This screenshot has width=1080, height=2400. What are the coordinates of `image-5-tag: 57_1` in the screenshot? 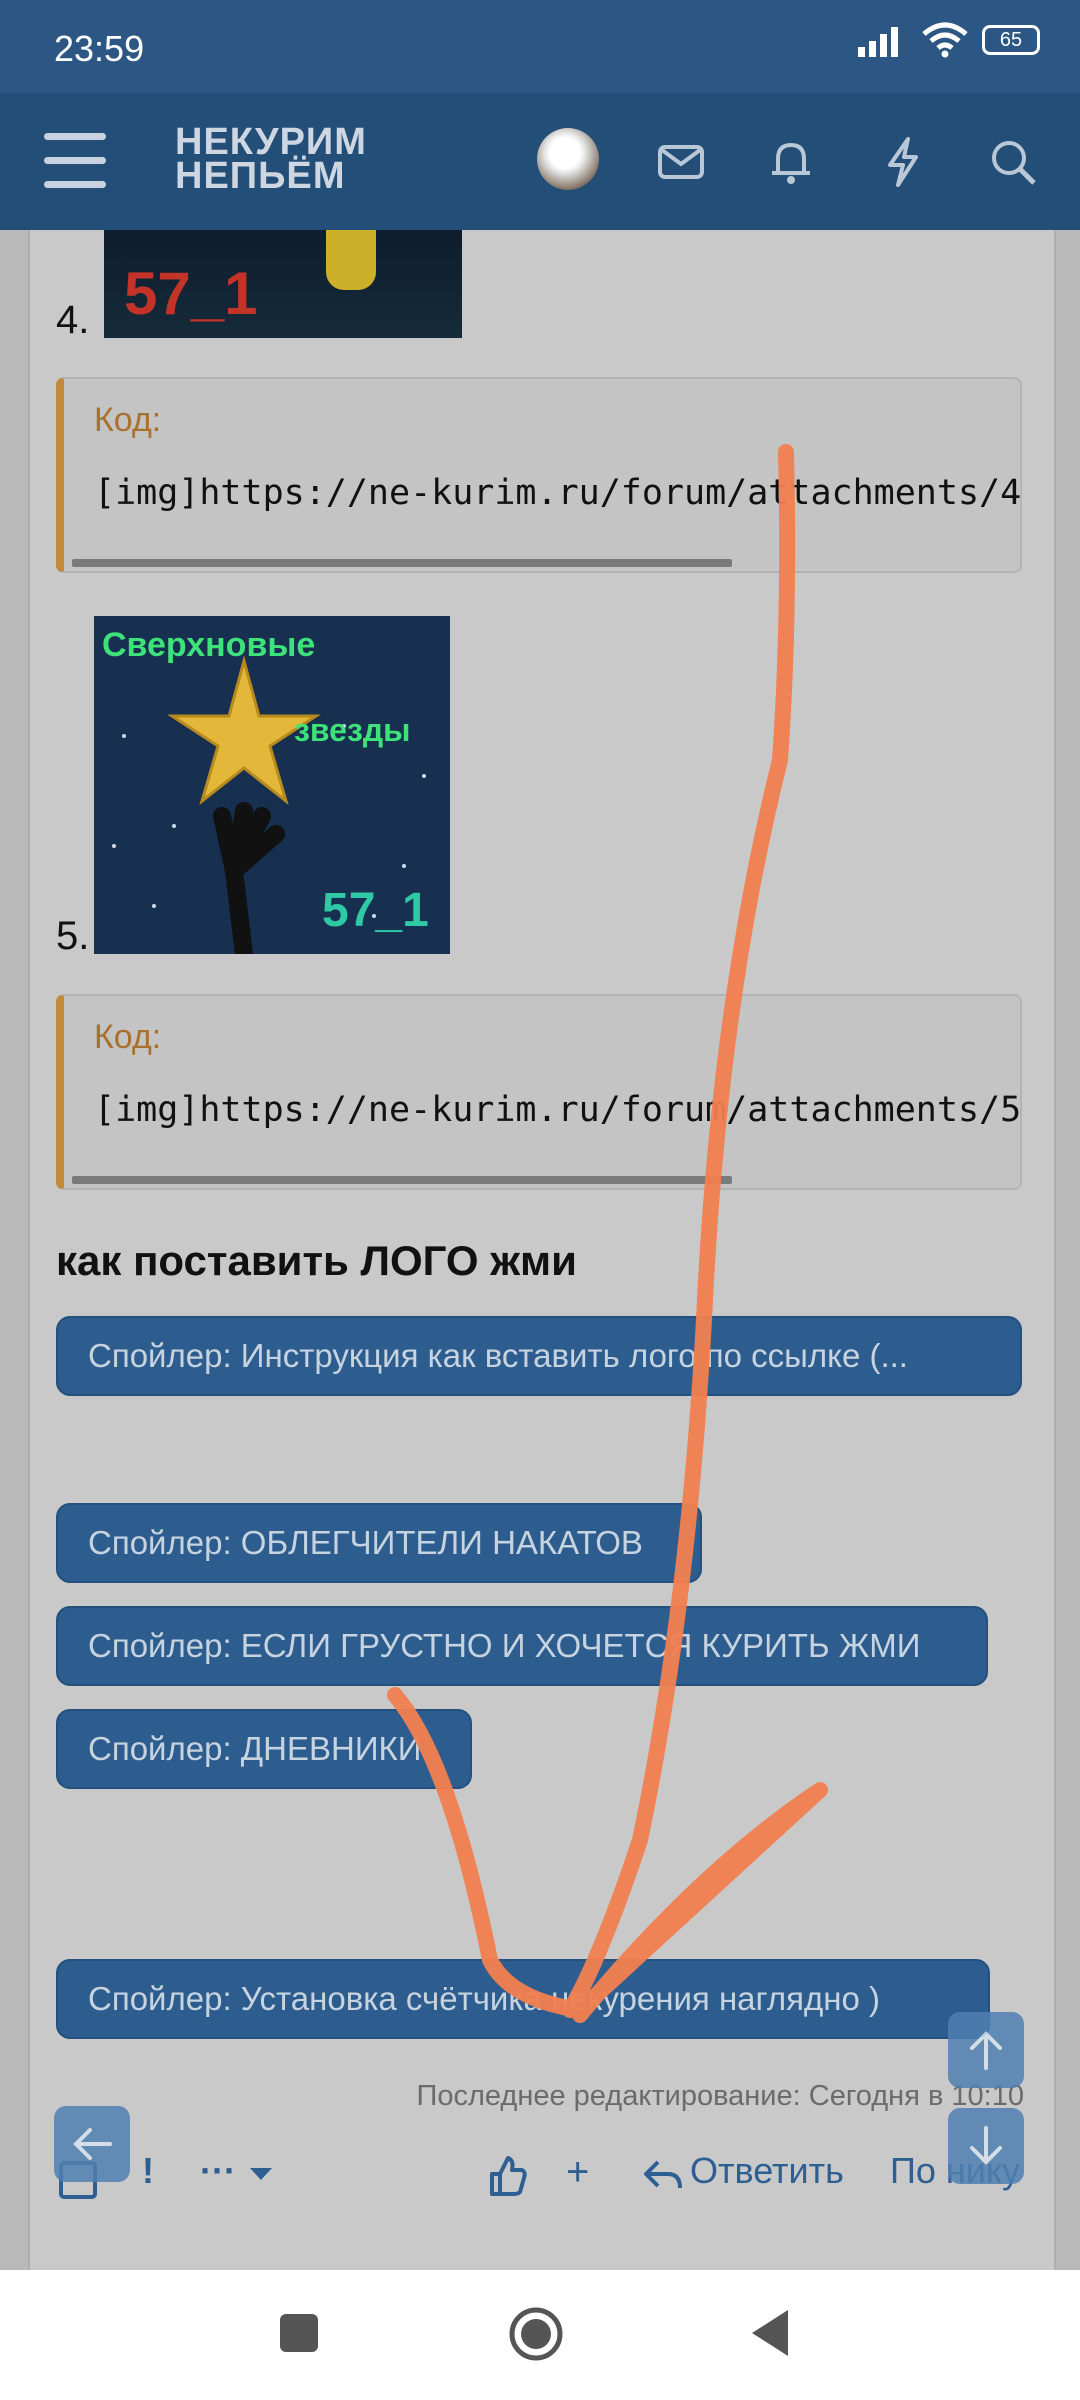 It's located at (375, 910).